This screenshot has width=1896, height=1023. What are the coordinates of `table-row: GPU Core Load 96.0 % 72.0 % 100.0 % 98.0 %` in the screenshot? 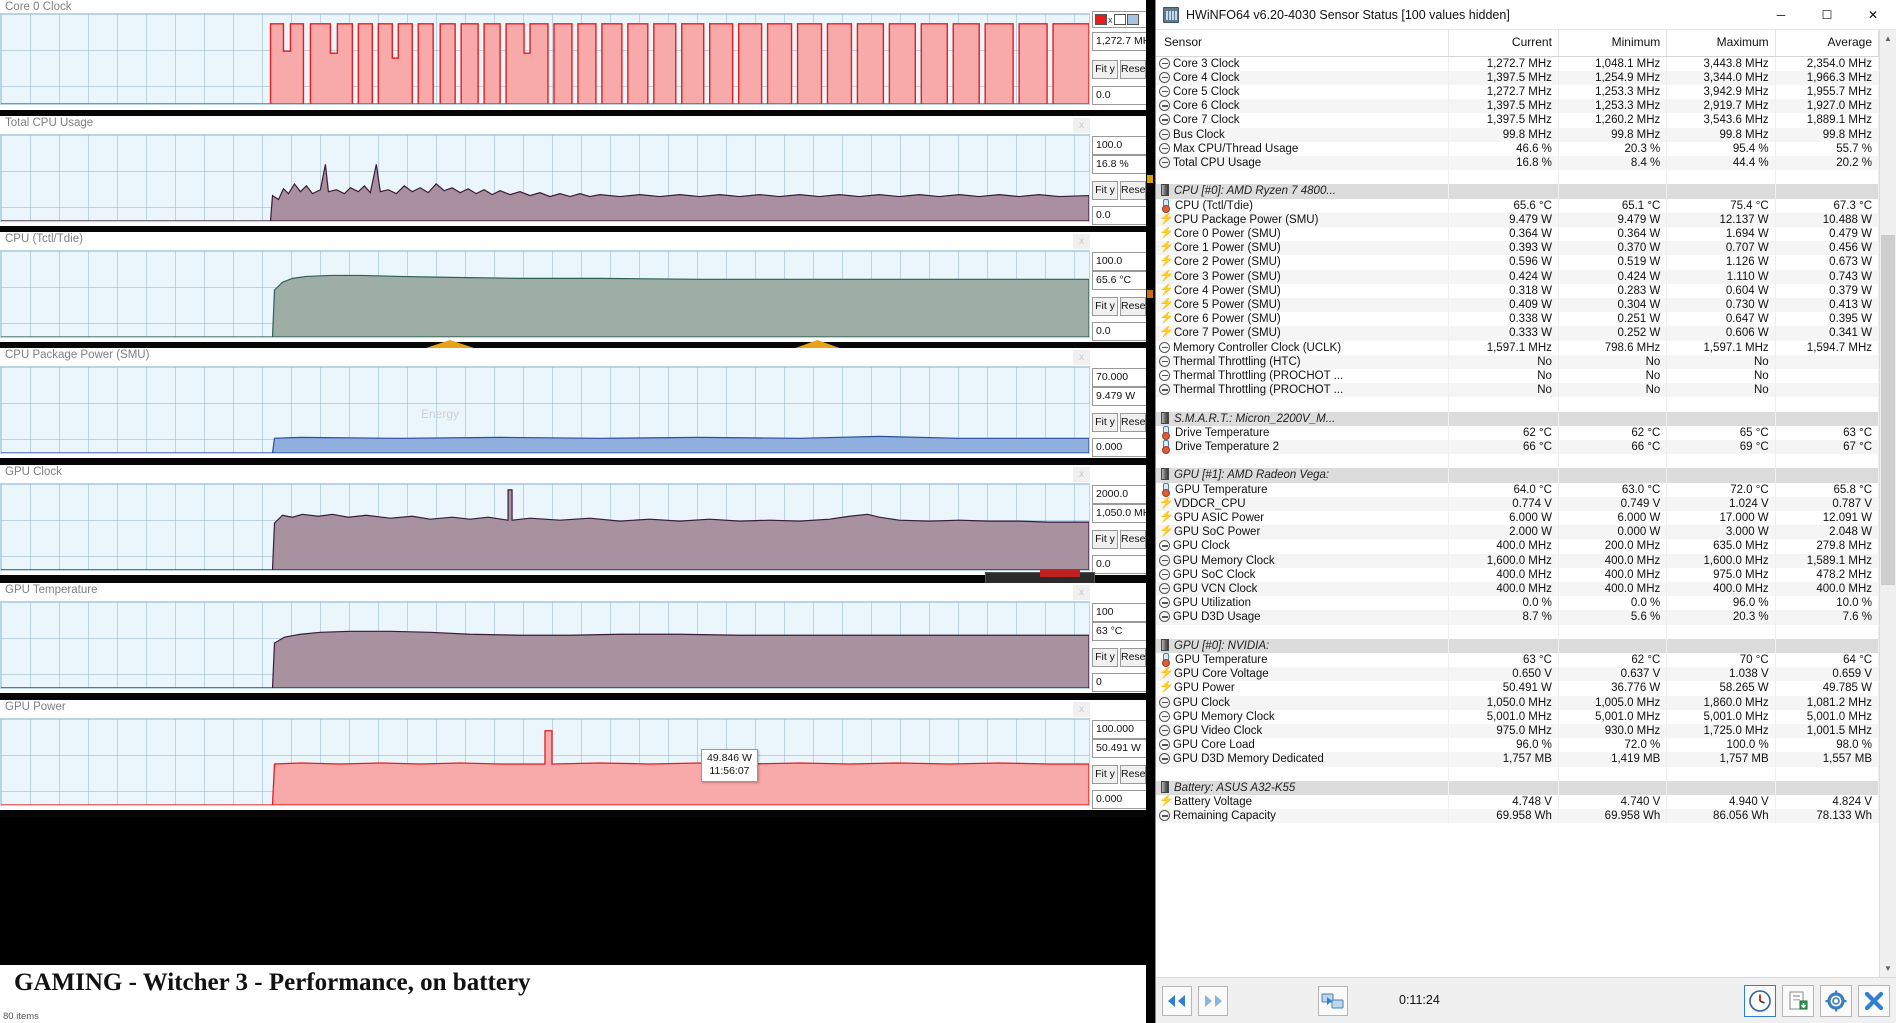 It's located at (1517, 745).